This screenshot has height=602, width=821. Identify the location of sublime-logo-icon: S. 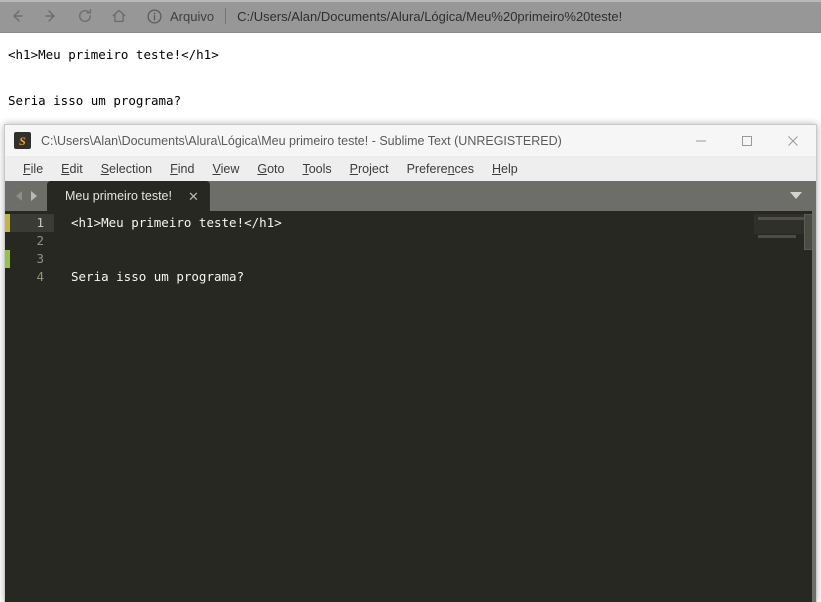
(22, 140).